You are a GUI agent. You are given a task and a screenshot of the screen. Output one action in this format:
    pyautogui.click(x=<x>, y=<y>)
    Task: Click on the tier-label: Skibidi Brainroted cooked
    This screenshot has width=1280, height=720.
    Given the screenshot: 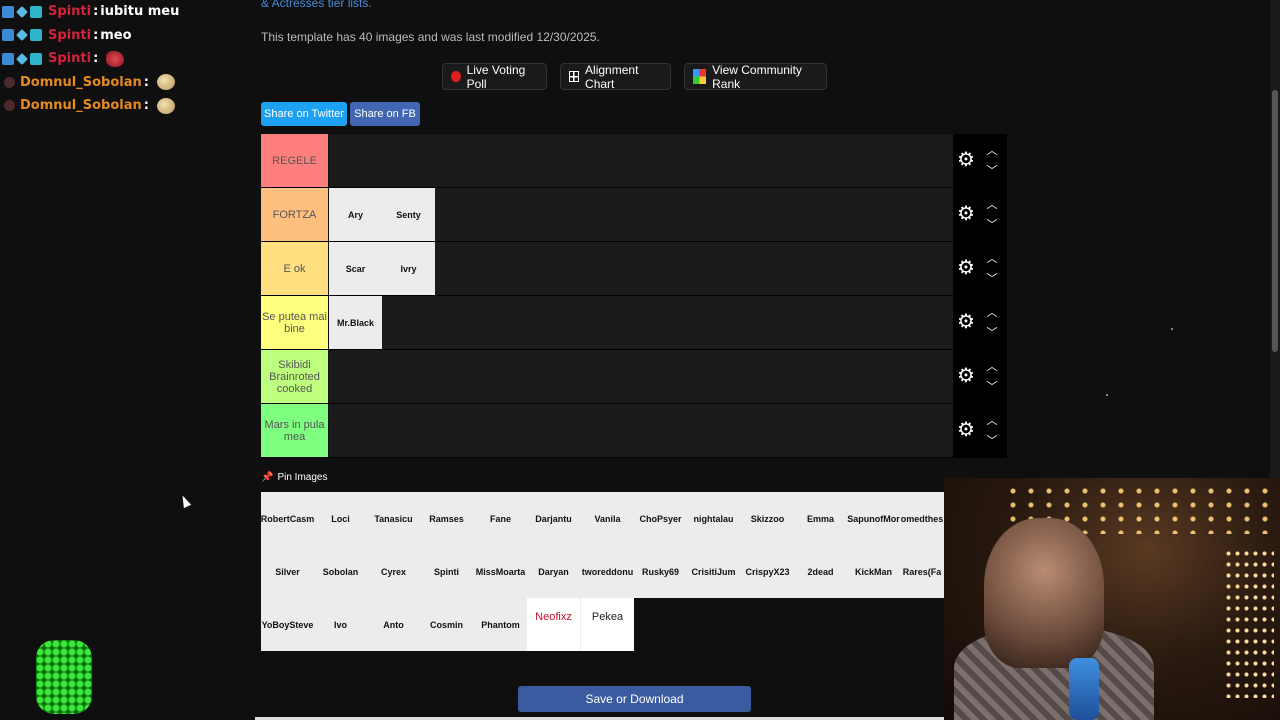 What is the action you would take?
    pyautogui.click(x=294, y=376)
    